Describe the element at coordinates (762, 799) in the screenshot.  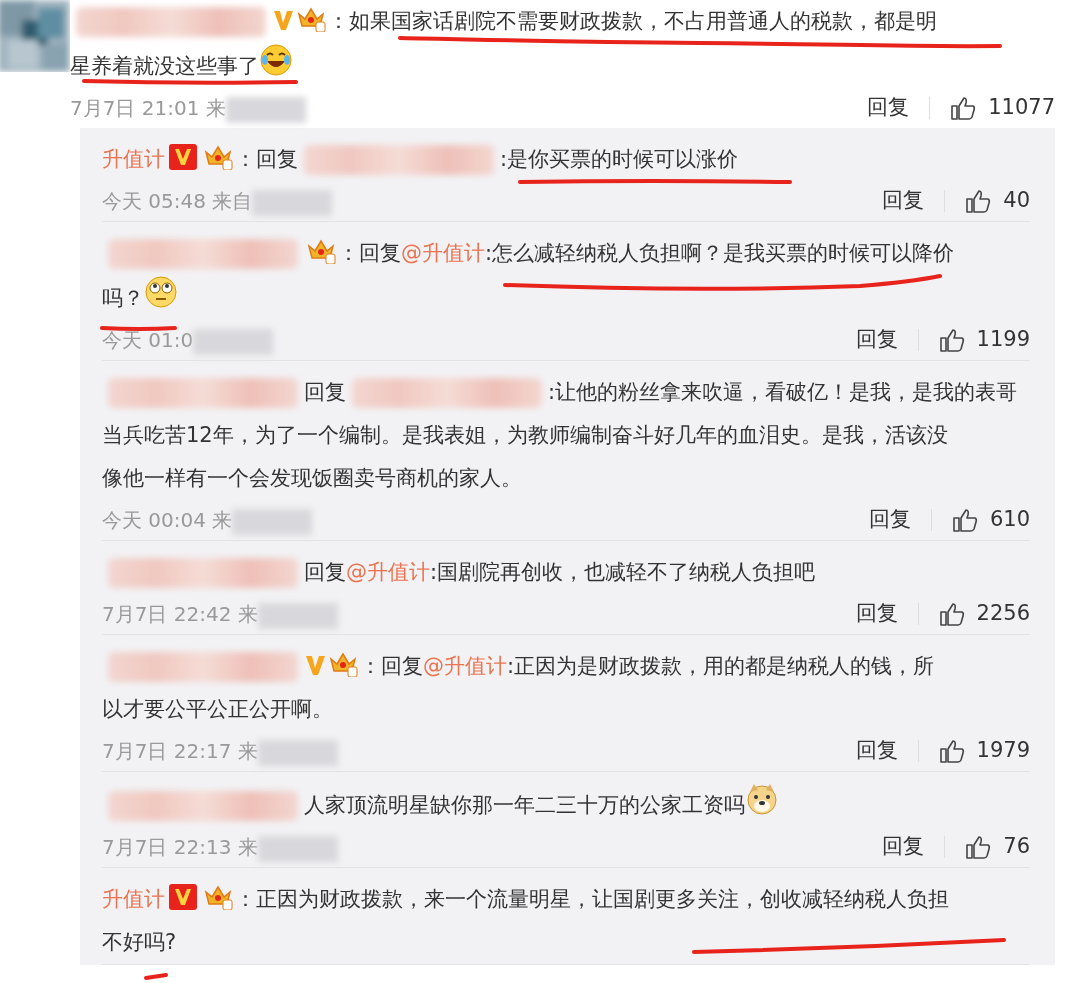
I see `dog-emoji-icon` at that location.